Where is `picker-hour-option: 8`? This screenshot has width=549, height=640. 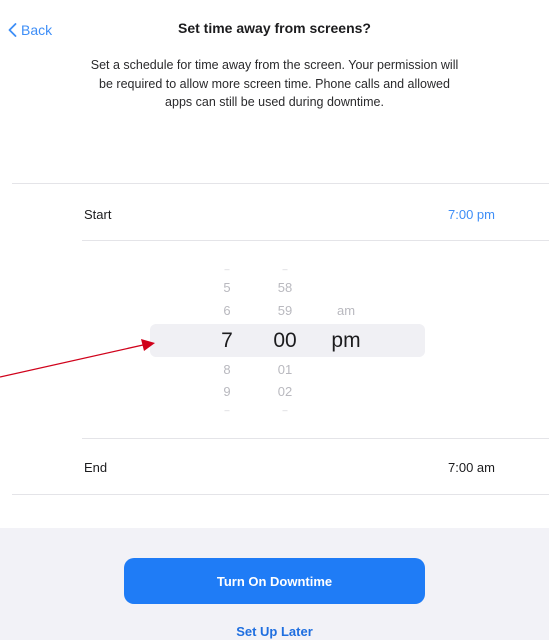
picker-hour-option: 8 is located at coordinates (227, 370).